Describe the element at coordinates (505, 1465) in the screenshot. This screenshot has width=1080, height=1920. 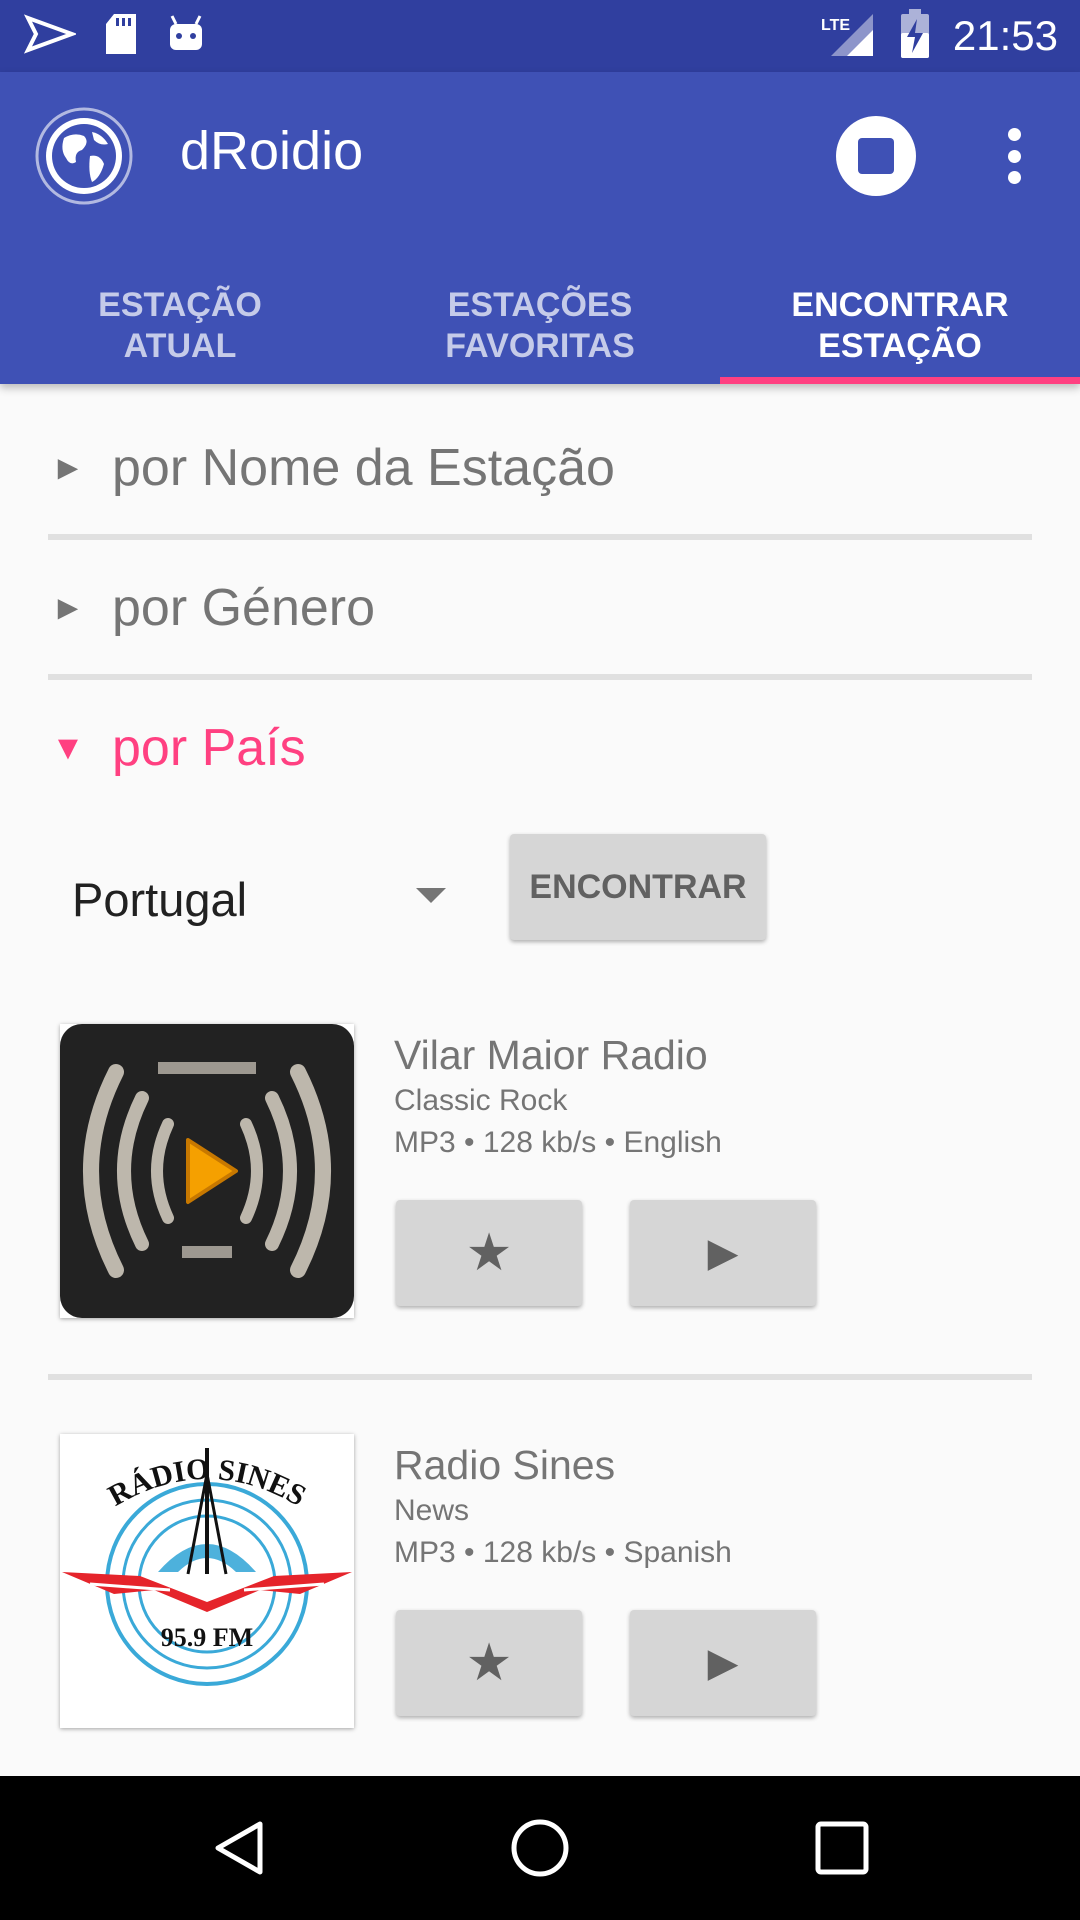
I see `station-name: Radio Sines` at that location.